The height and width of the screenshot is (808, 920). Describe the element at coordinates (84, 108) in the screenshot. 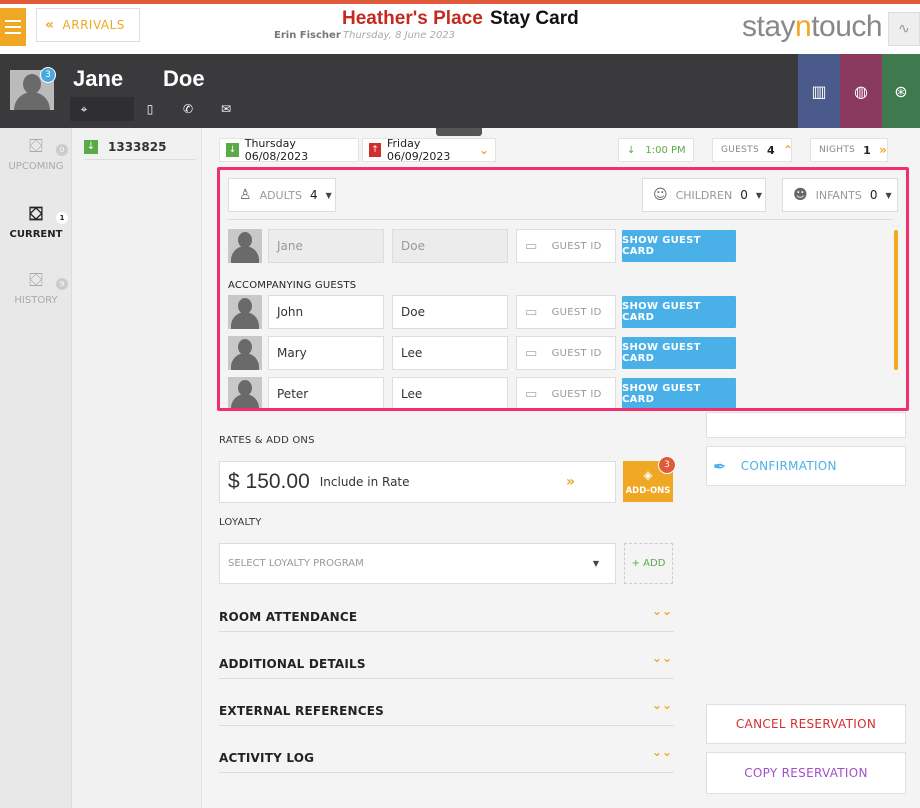

I see `location-pin-icon: ⌖` at that location.